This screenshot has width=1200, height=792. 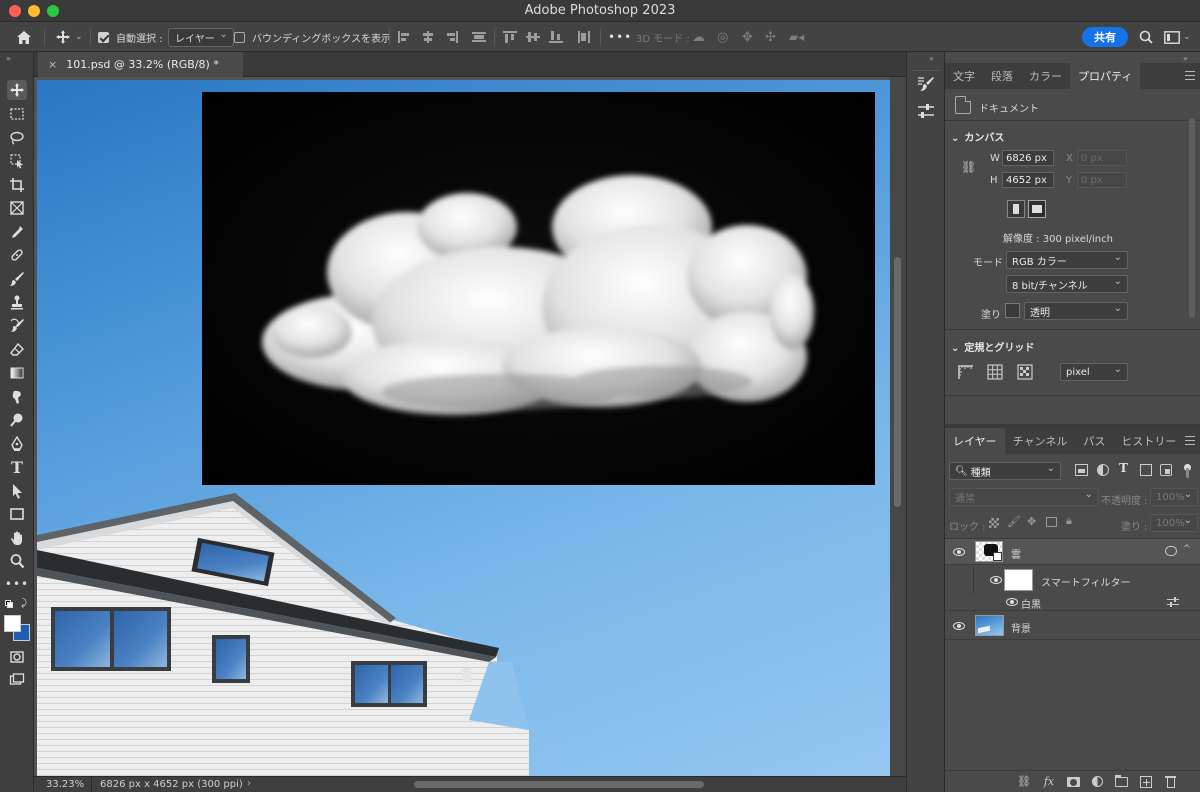 What do you see at coordinates (17, 373) in the screenshot?
I see `gradient-tool` at bounding box center [17, 373].